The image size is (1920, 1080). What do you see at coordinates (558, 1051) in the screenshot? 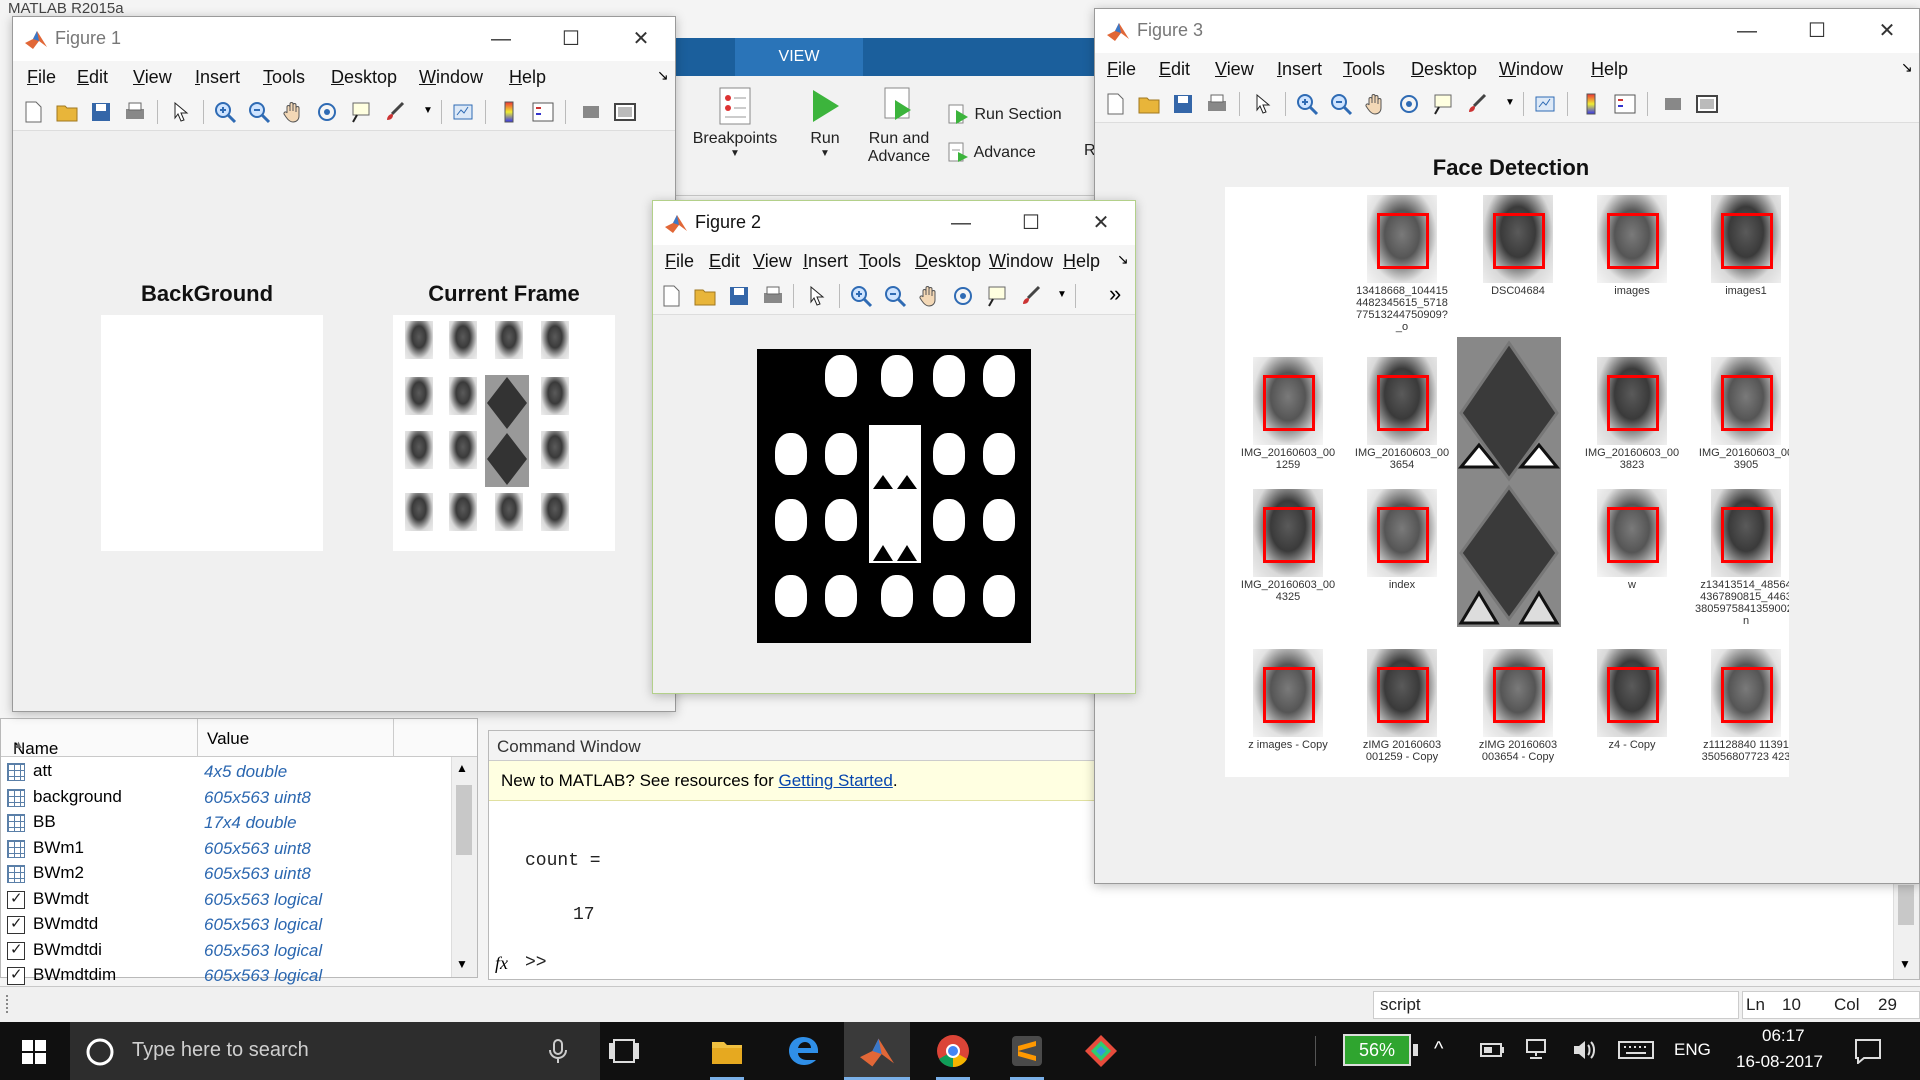
I see `microphone-icon` at bounding box center [558, 1051].